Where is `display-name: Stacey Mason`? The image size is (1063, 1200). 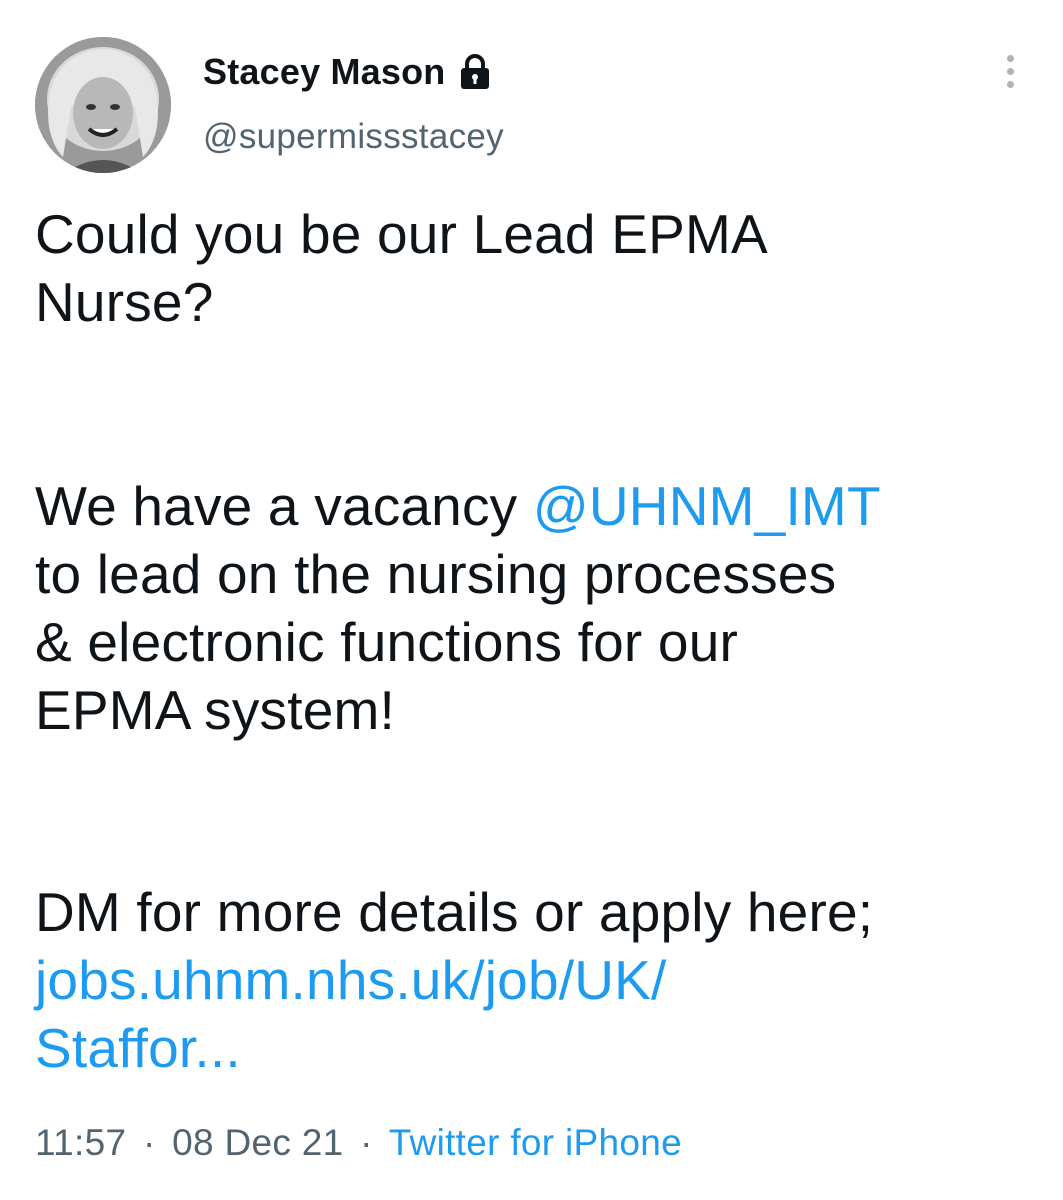
display-name: Stacey Mason is located at coordinates (324, 72).